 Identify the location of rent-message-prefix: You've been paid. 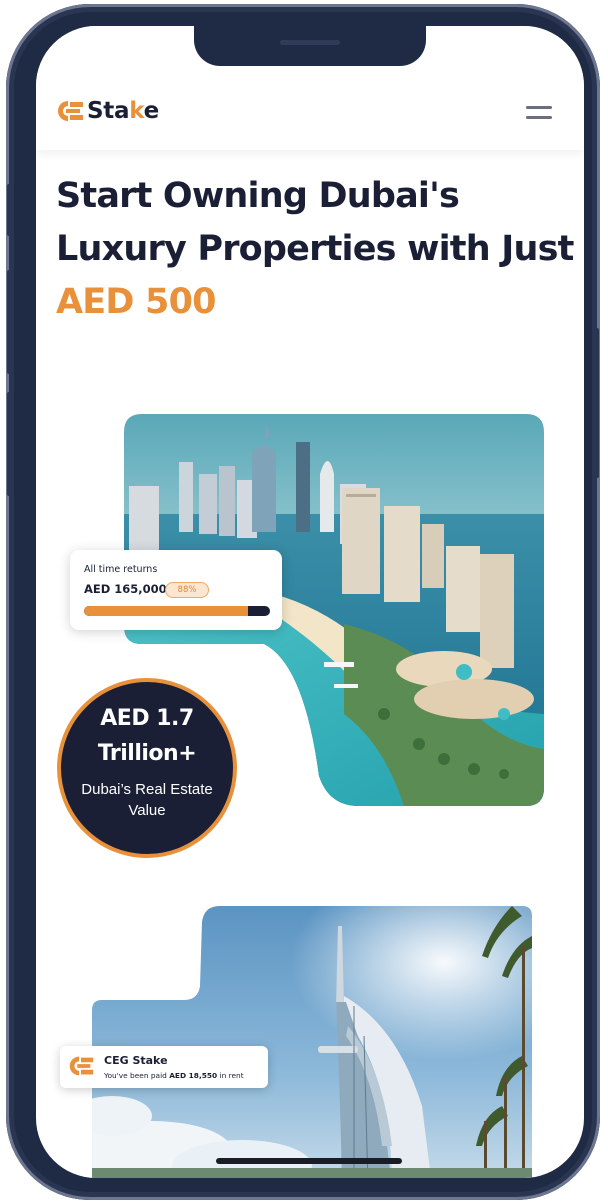
(135, 1075).